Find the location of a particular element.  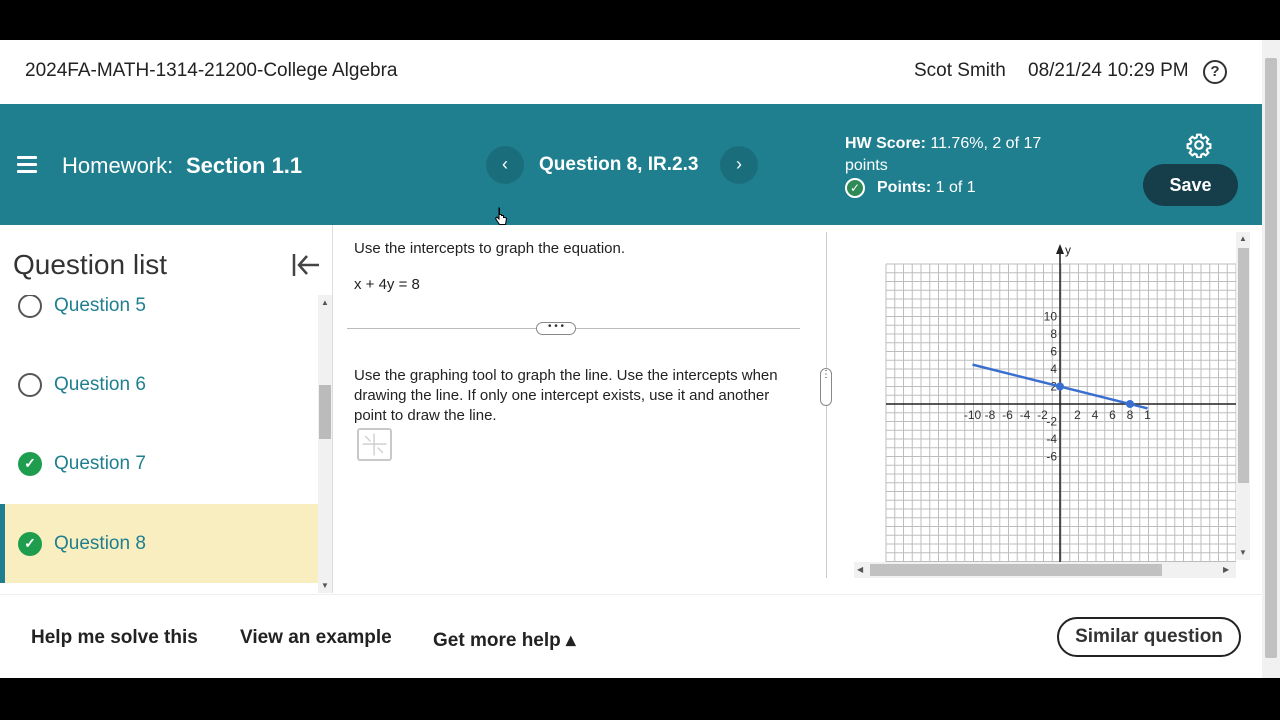

y-tick-label: 6 is located at coordinates (1053, 352).